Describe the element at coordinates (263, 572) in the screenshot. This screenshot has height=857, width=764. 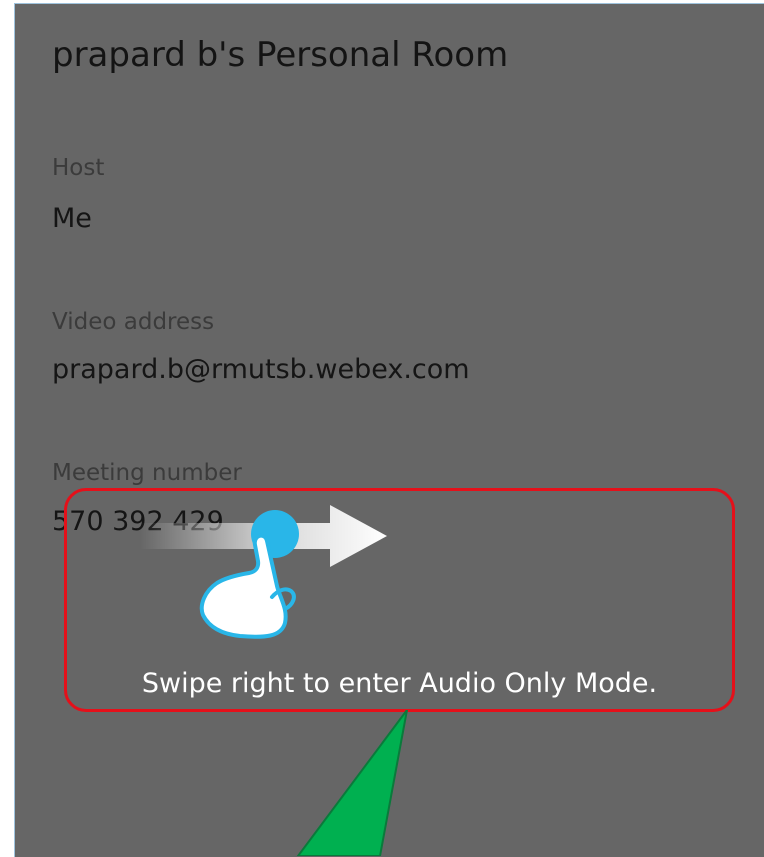
I see `swipe-right-hand-icon` at that location.